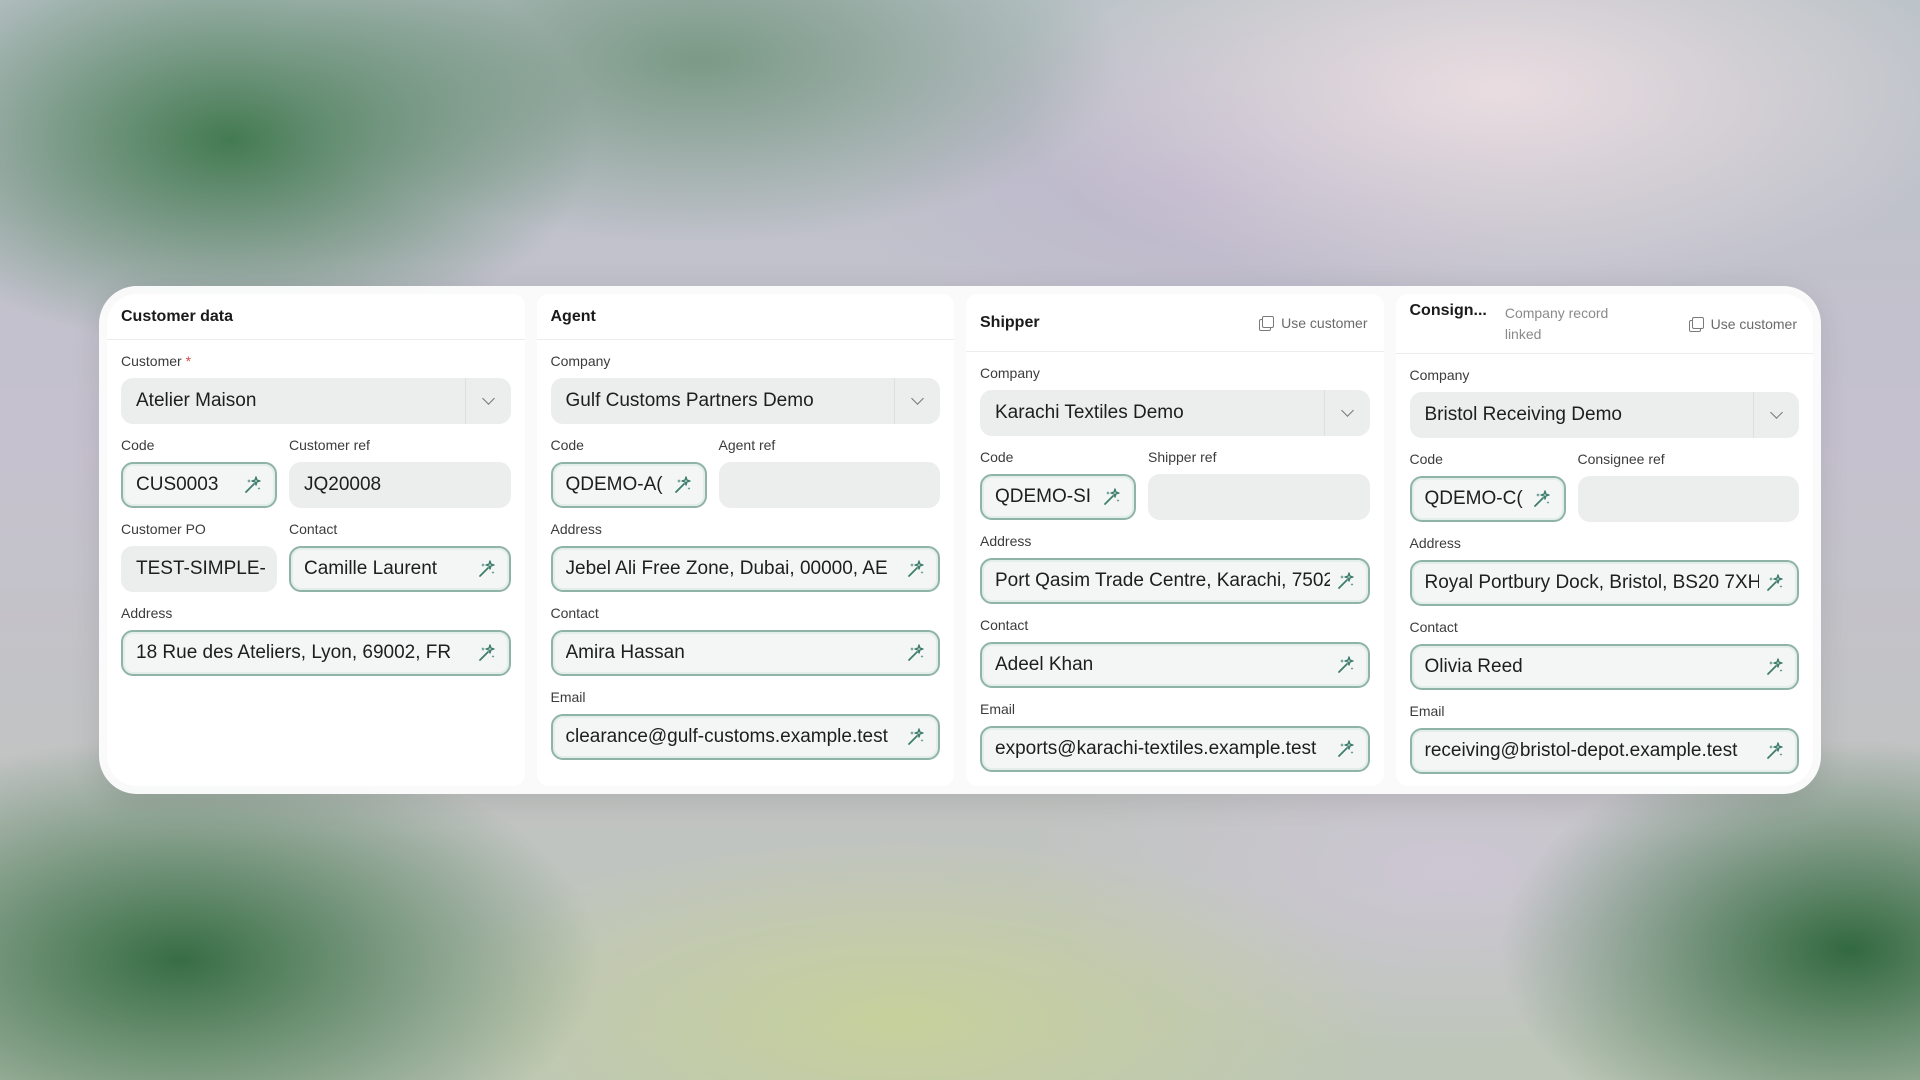 Image resolution: width=1920 pixels, height=1080 pixels. What do you see at coordinates (1156, 748) in the screenshot?
I see `shipper-email-value: exports@karachi-textiles.example.test` at bounding box center [1156, 748].